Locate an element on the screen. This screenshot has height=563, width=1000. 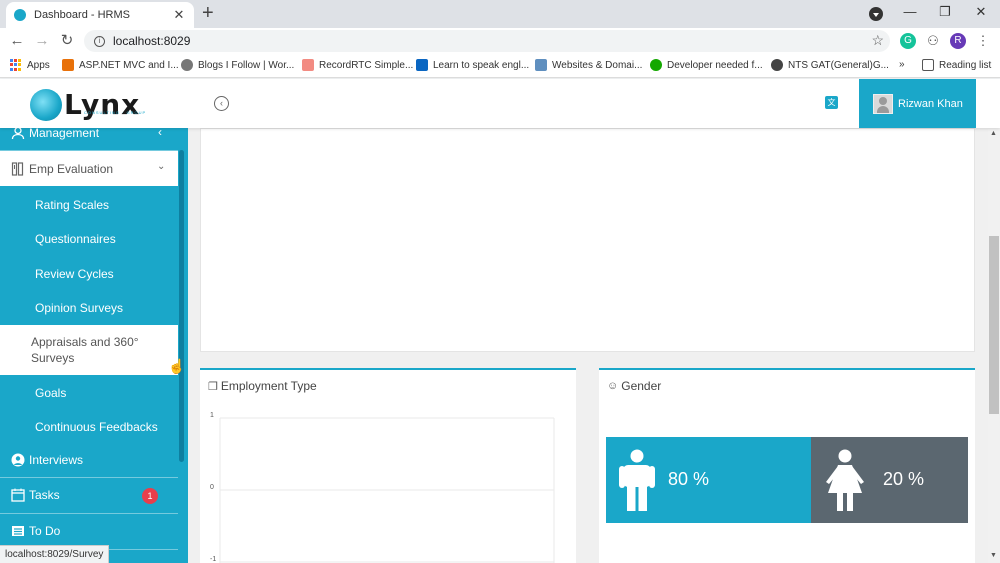
employment-type-card: ❐ Employment Type 1 0 -1 is located at coordinates (388, 465).